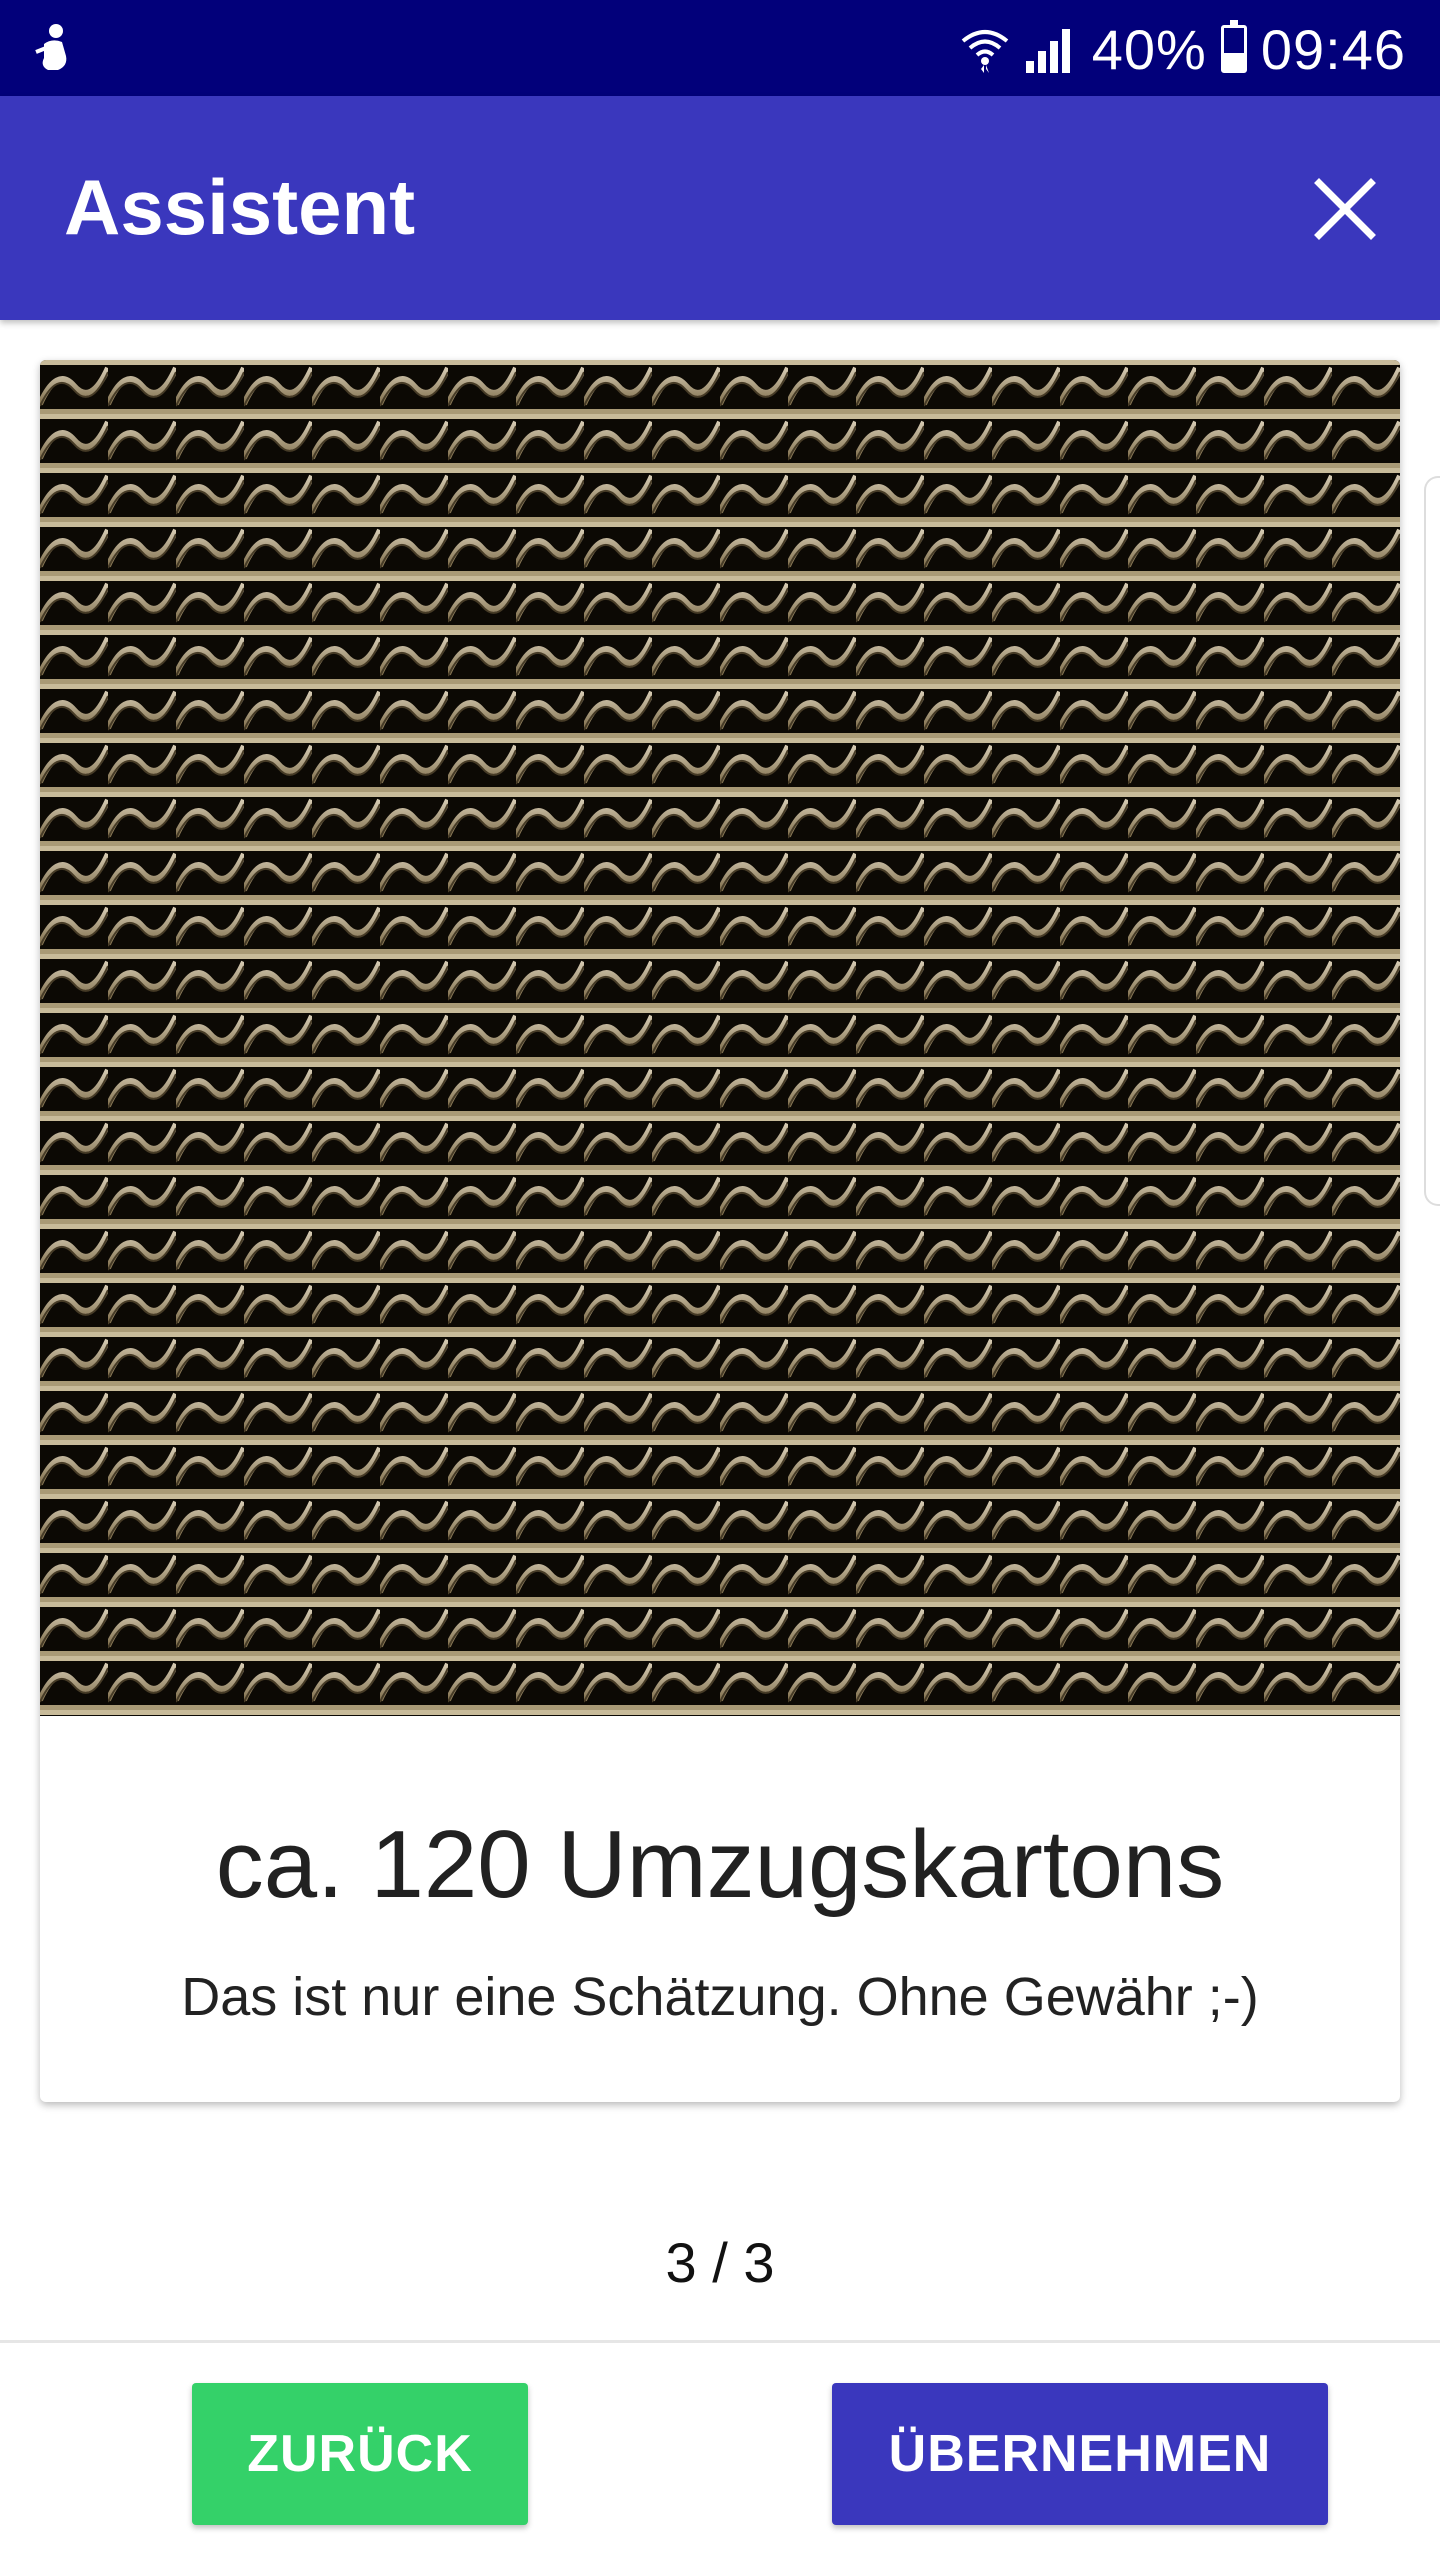  Describe the element at coordinates (985, 51) in the screenshot. I see `wifi-icon` at that location.